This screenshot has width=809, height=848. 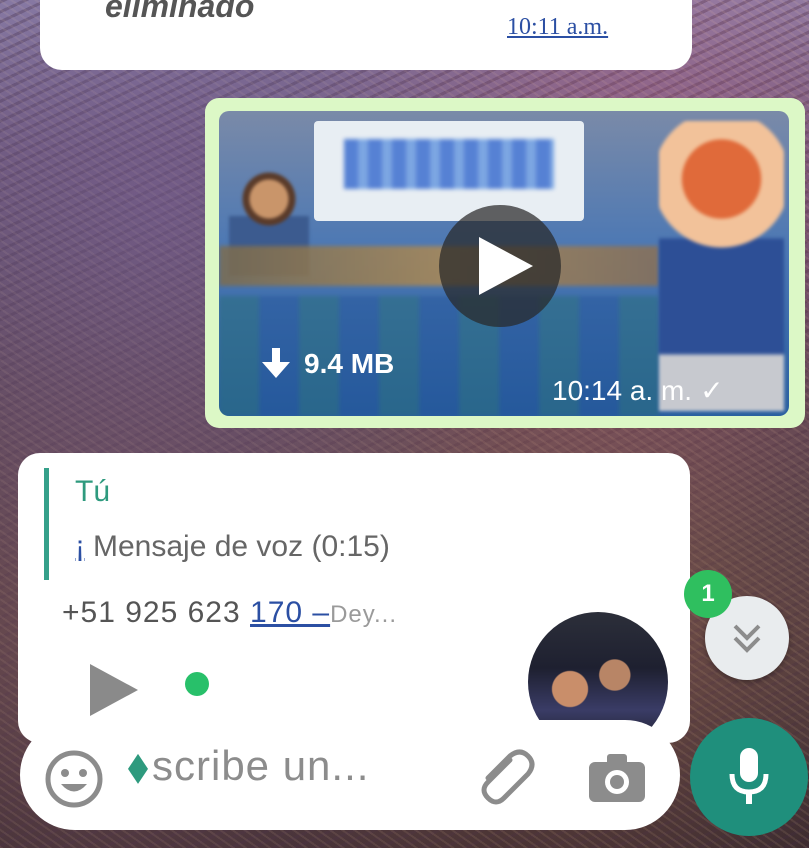 What do you see at coordinates (93, 491) in the screenshot?
I see `quoted-author: Tú` at bounding box center [93, 491].